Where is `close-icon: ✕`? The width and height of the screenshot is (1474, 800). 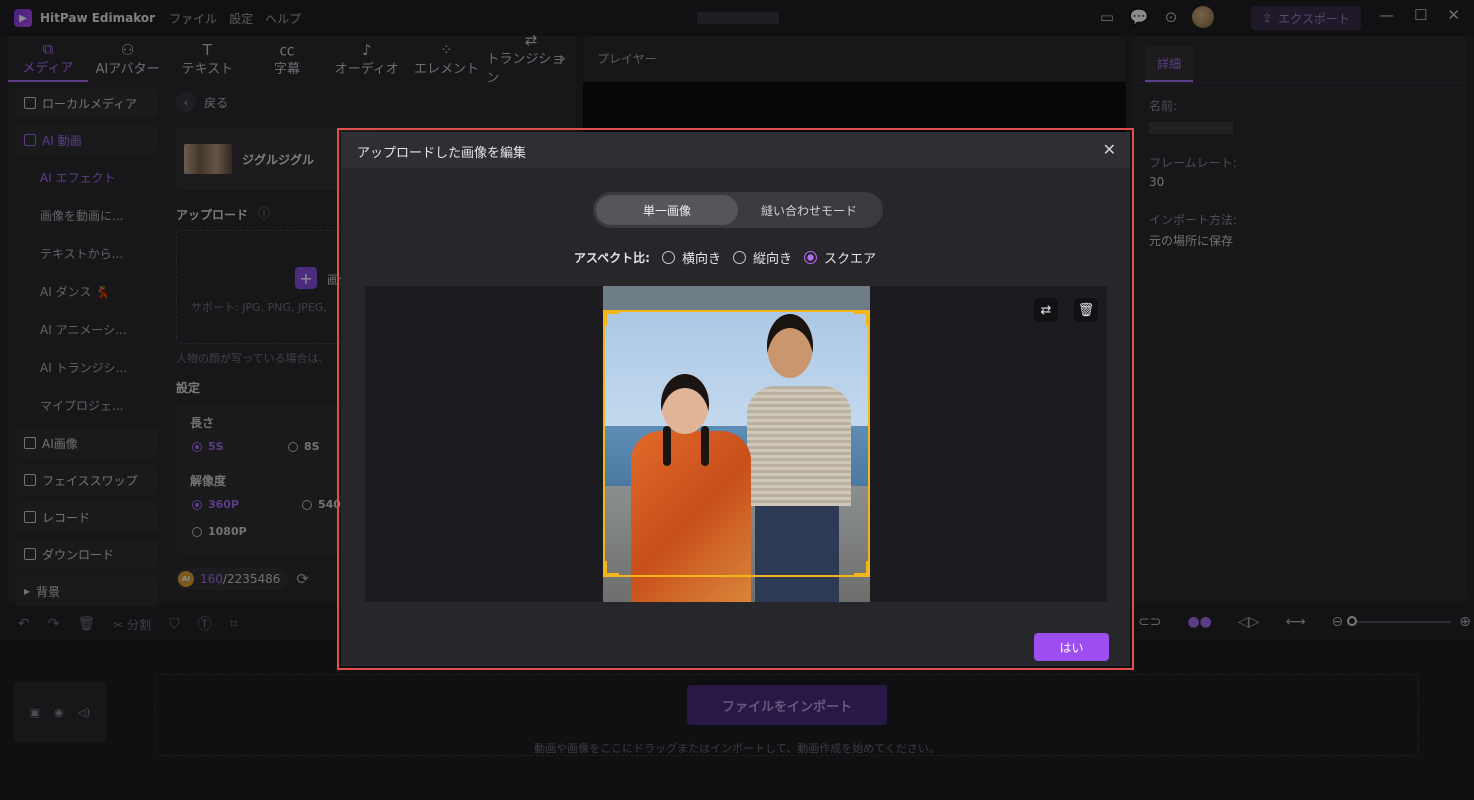 close-icon: ✕ is located at coordinates (1109, 149).